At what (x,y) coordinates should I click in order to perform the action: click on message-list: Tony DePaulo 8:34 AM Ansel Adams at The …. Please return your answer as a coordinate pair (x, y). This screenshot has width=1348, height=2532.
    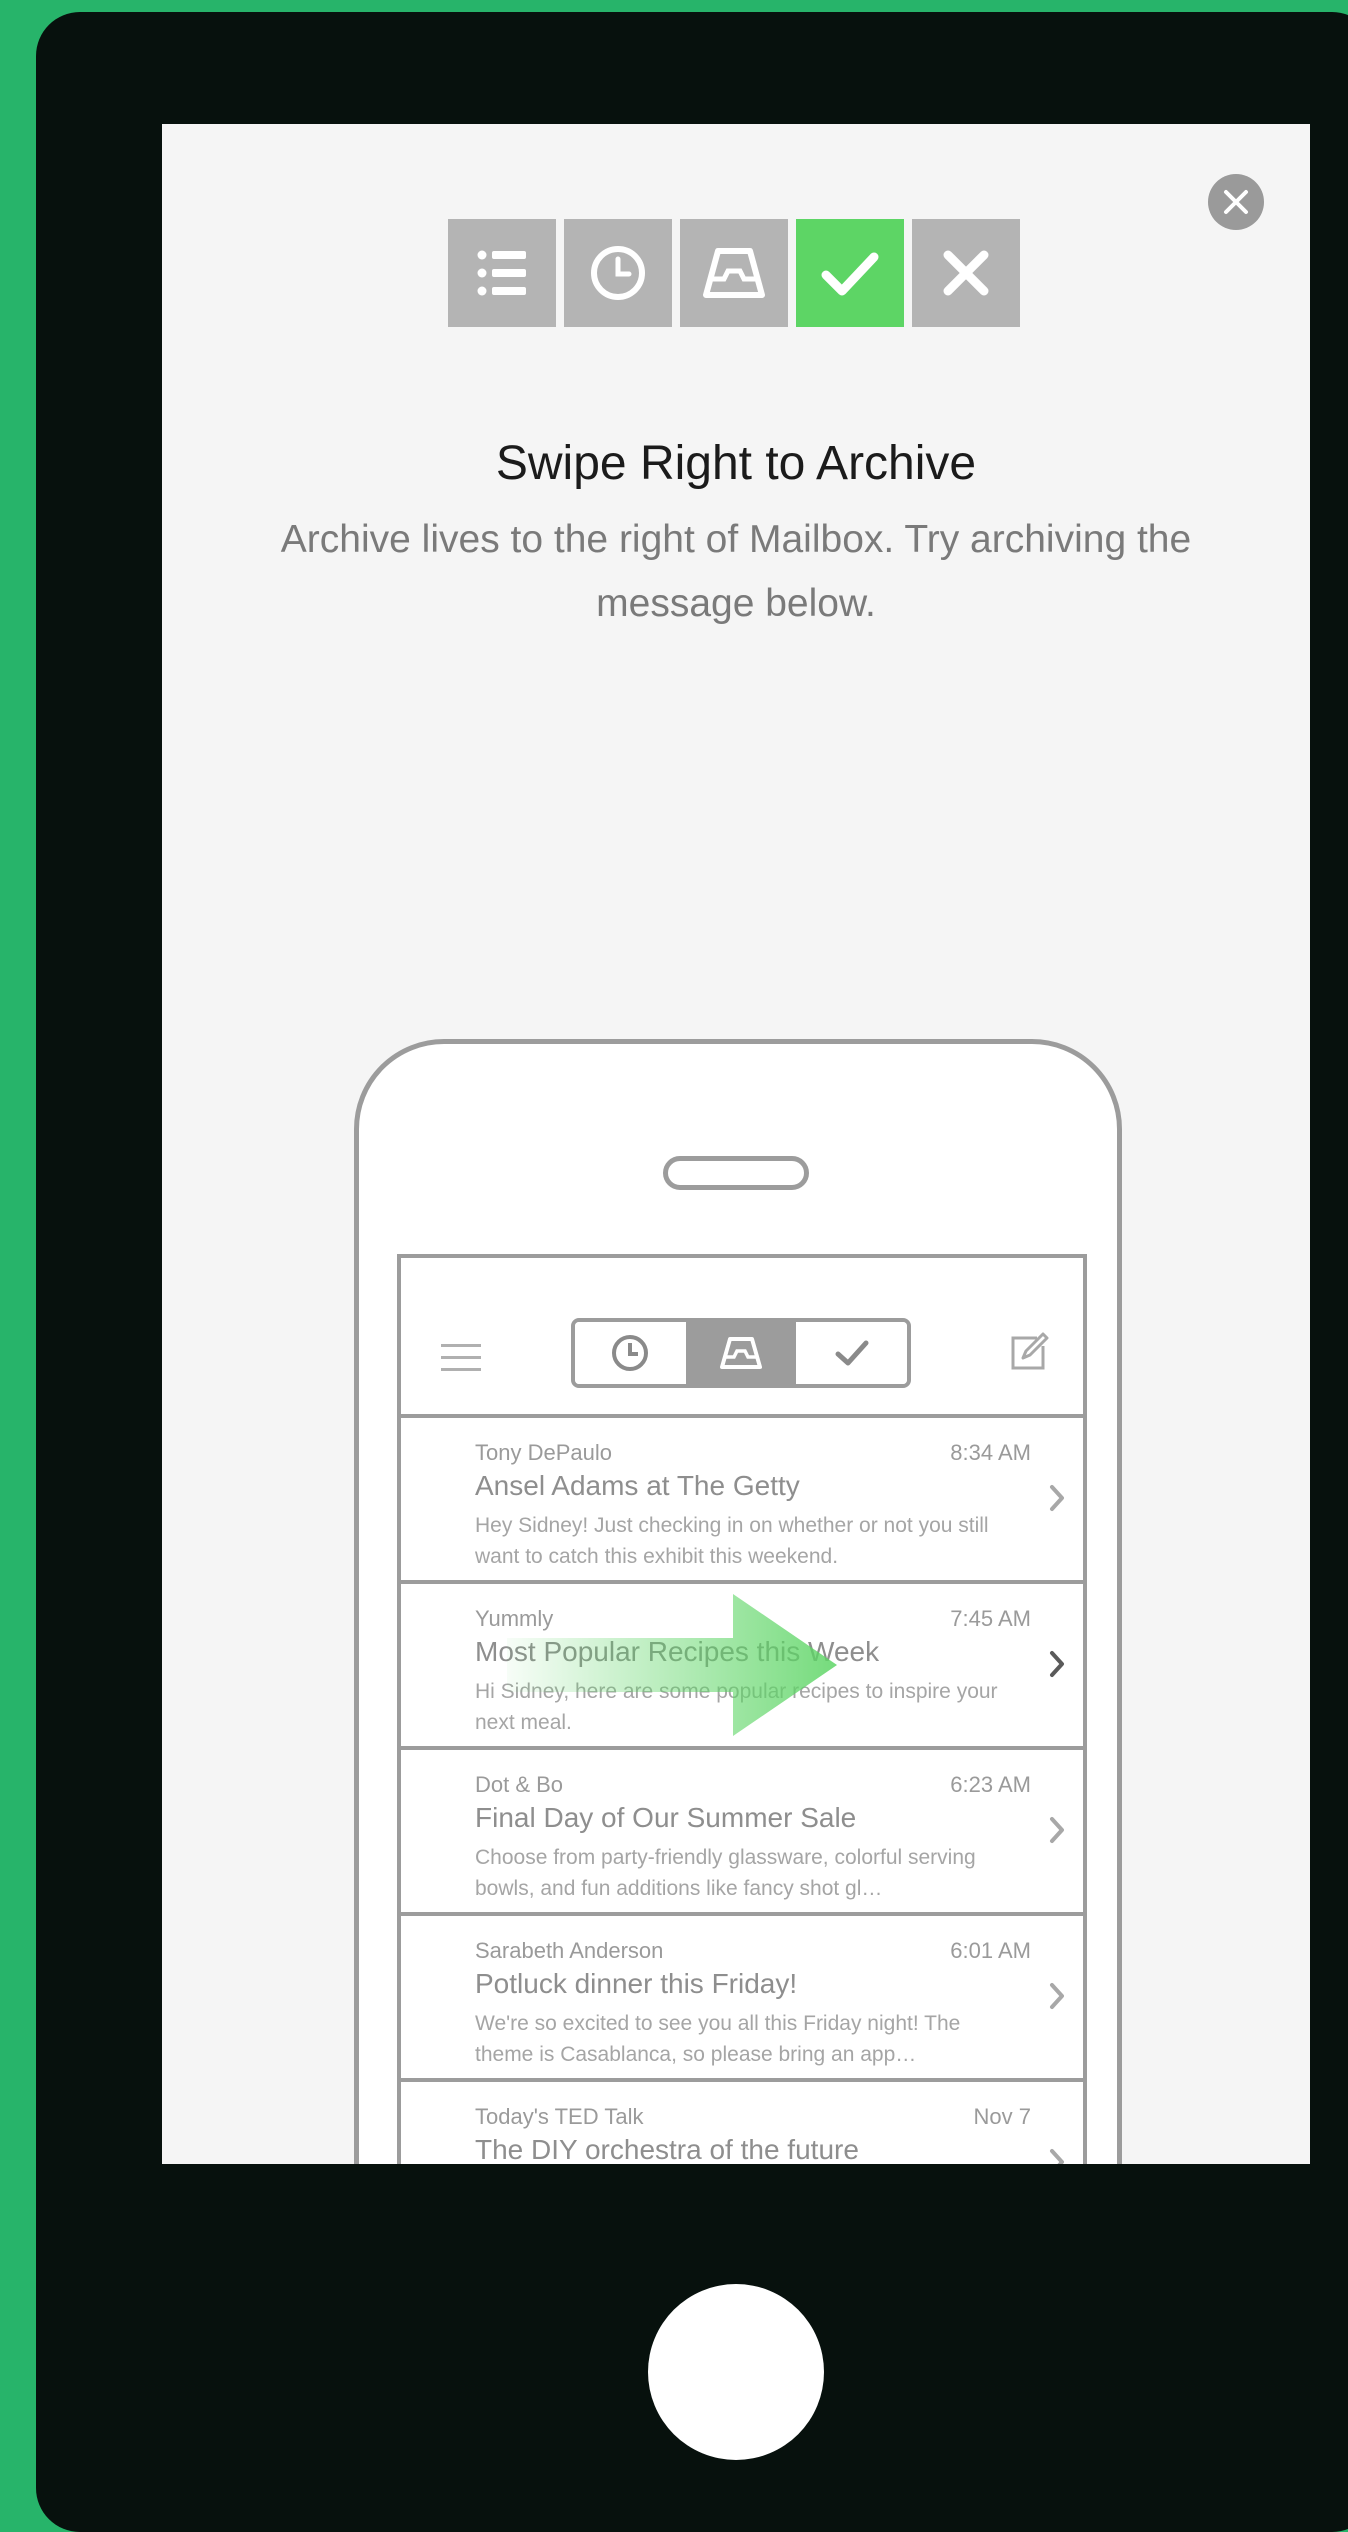
    Looking at the image, I should click on (742, 1791).